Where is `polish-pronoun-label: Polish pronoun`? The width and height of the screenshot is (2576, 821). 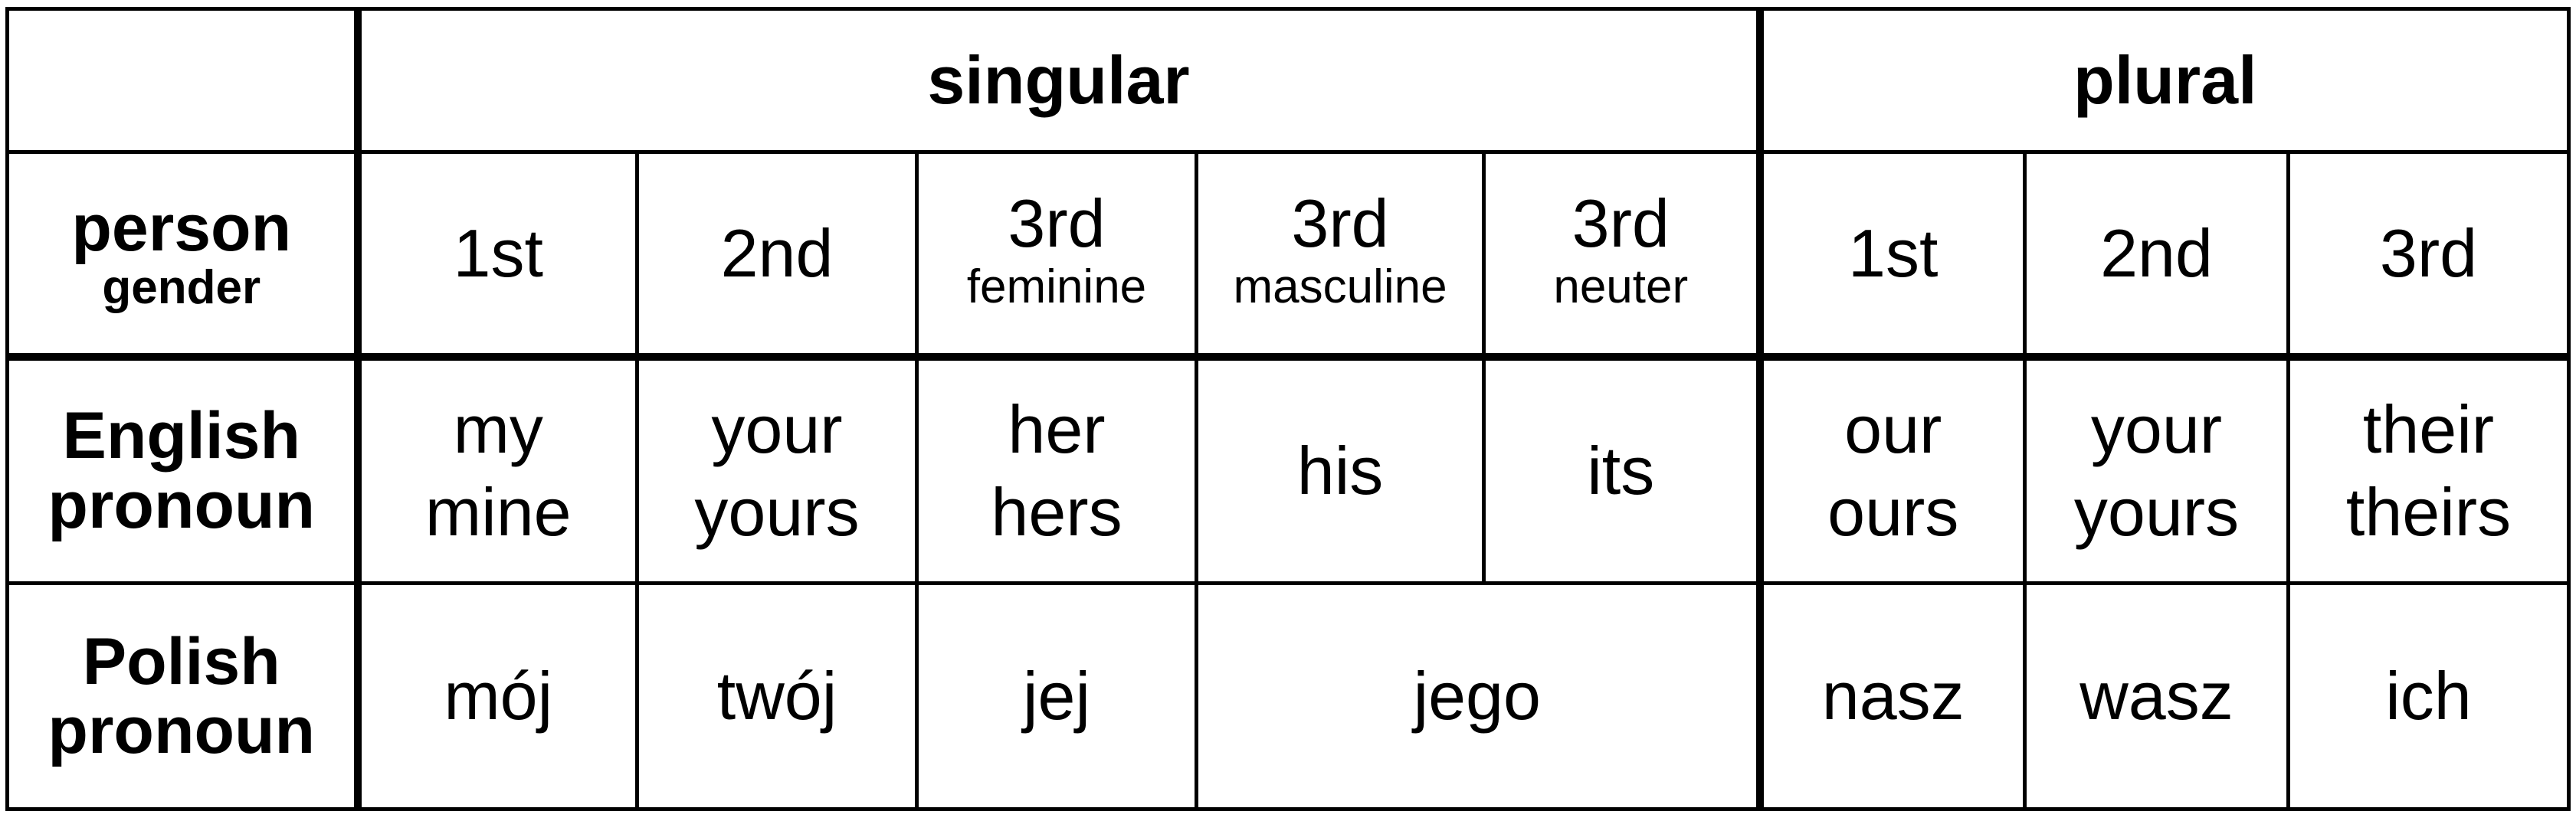
polish-pronoun-label: Polish pronoun is located at coordinates (182, 696).